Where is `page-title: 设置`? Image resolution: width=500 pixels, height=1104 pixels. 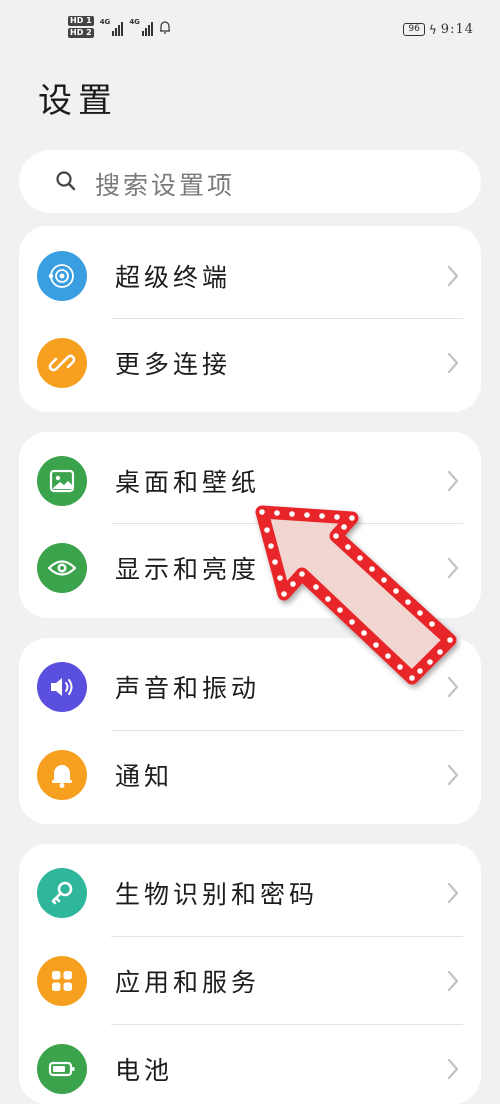 page-title: 设置 is located at coordinates (78, 101).